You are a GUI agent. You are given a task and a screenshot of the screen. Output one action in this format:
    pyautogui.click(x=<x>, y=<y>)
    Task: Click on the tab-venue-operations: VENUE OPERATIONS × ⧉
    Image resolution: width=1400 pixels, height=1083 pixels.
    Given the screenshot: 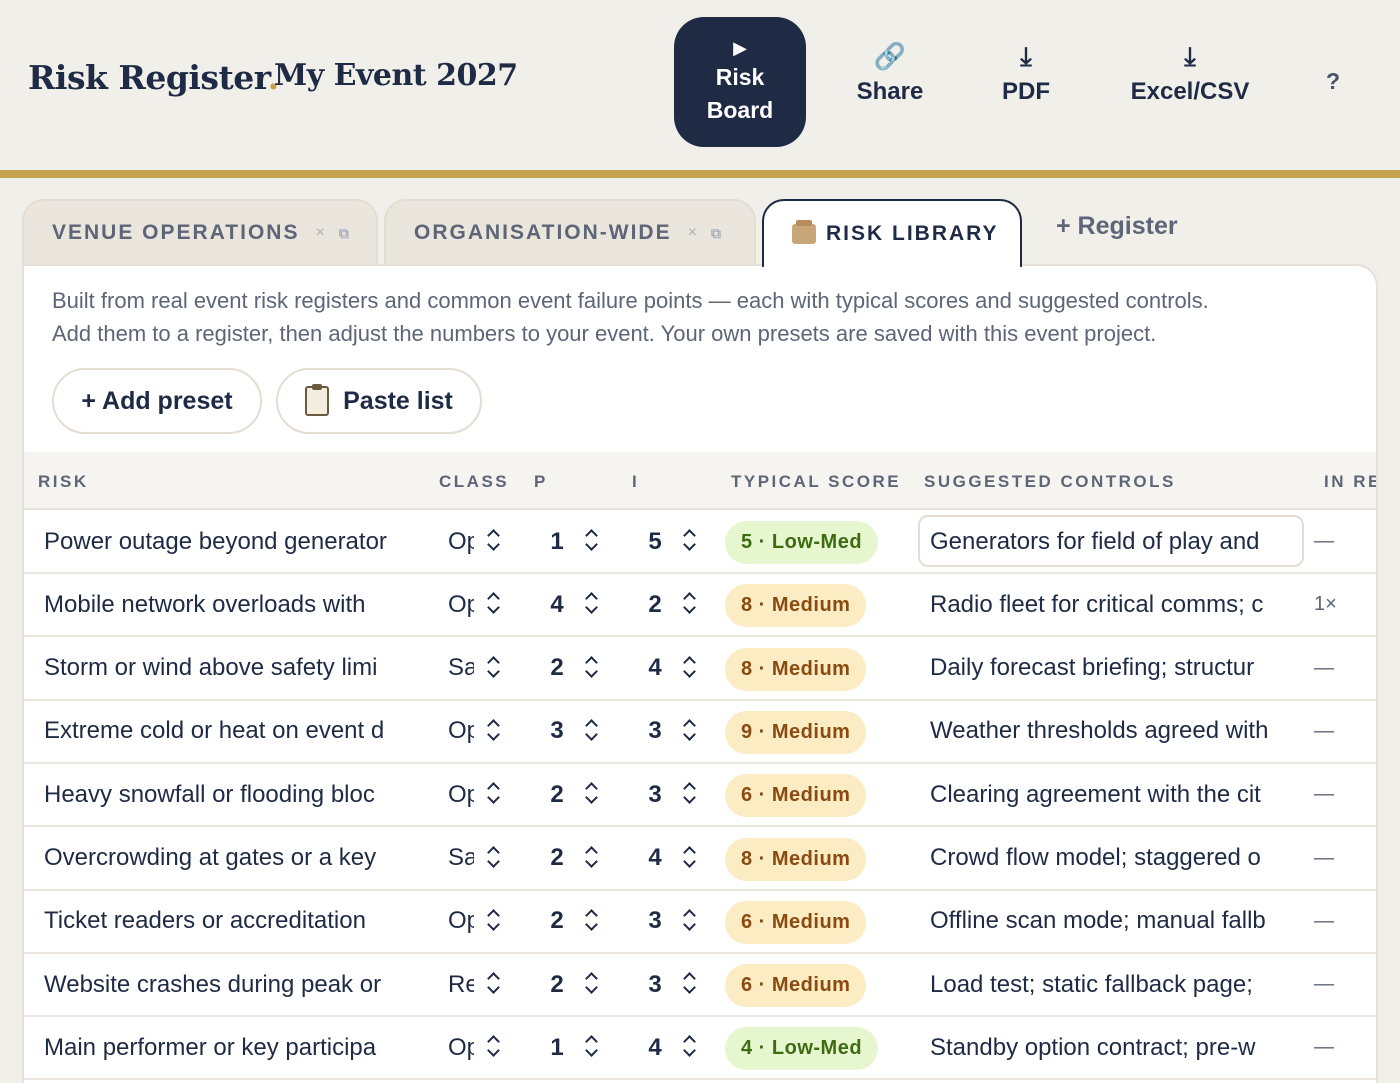 What is the action you would take?
    pyautogui.click(x=200, y=232)
    